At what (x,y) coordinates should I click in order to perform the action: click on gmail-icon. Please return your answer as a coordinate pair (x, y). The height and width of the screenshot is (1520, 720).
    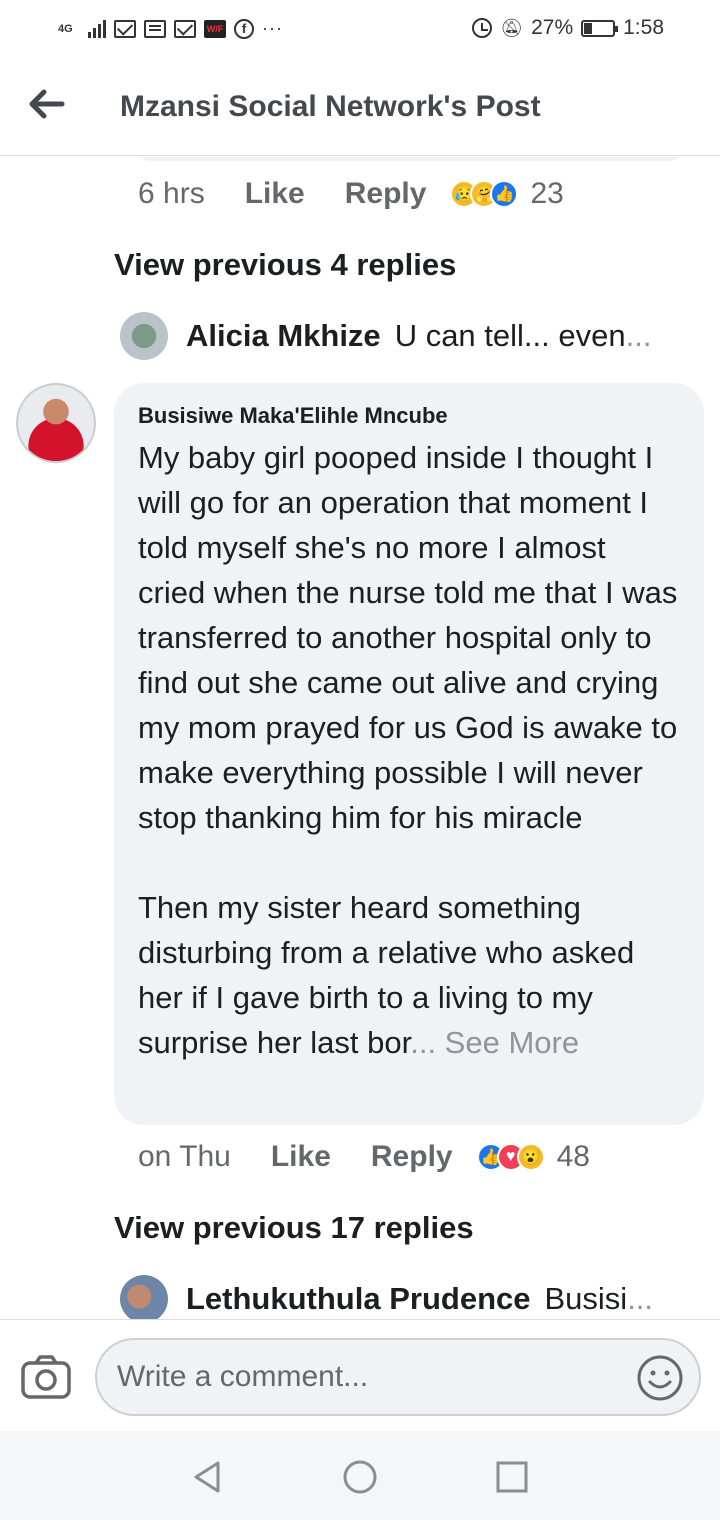
    Looking at the image, I should click on (185, 28).